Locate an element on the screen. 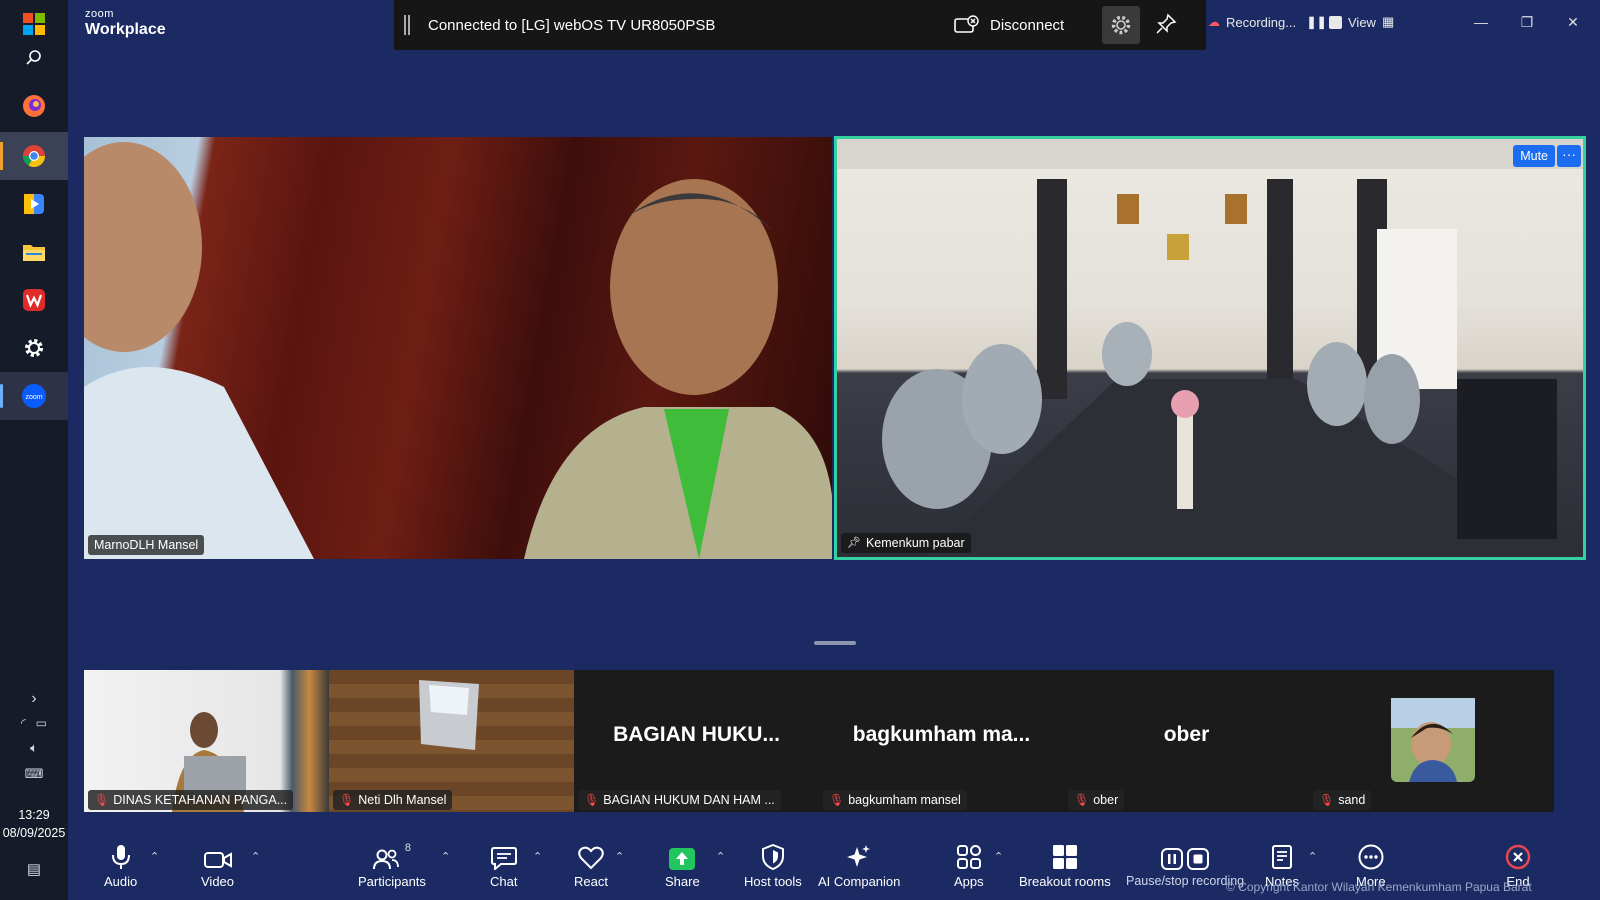 Image resolution: width=1600 pixels, height=900 pixels. participant-display-name: ober is located at coordinates (1186, 734).